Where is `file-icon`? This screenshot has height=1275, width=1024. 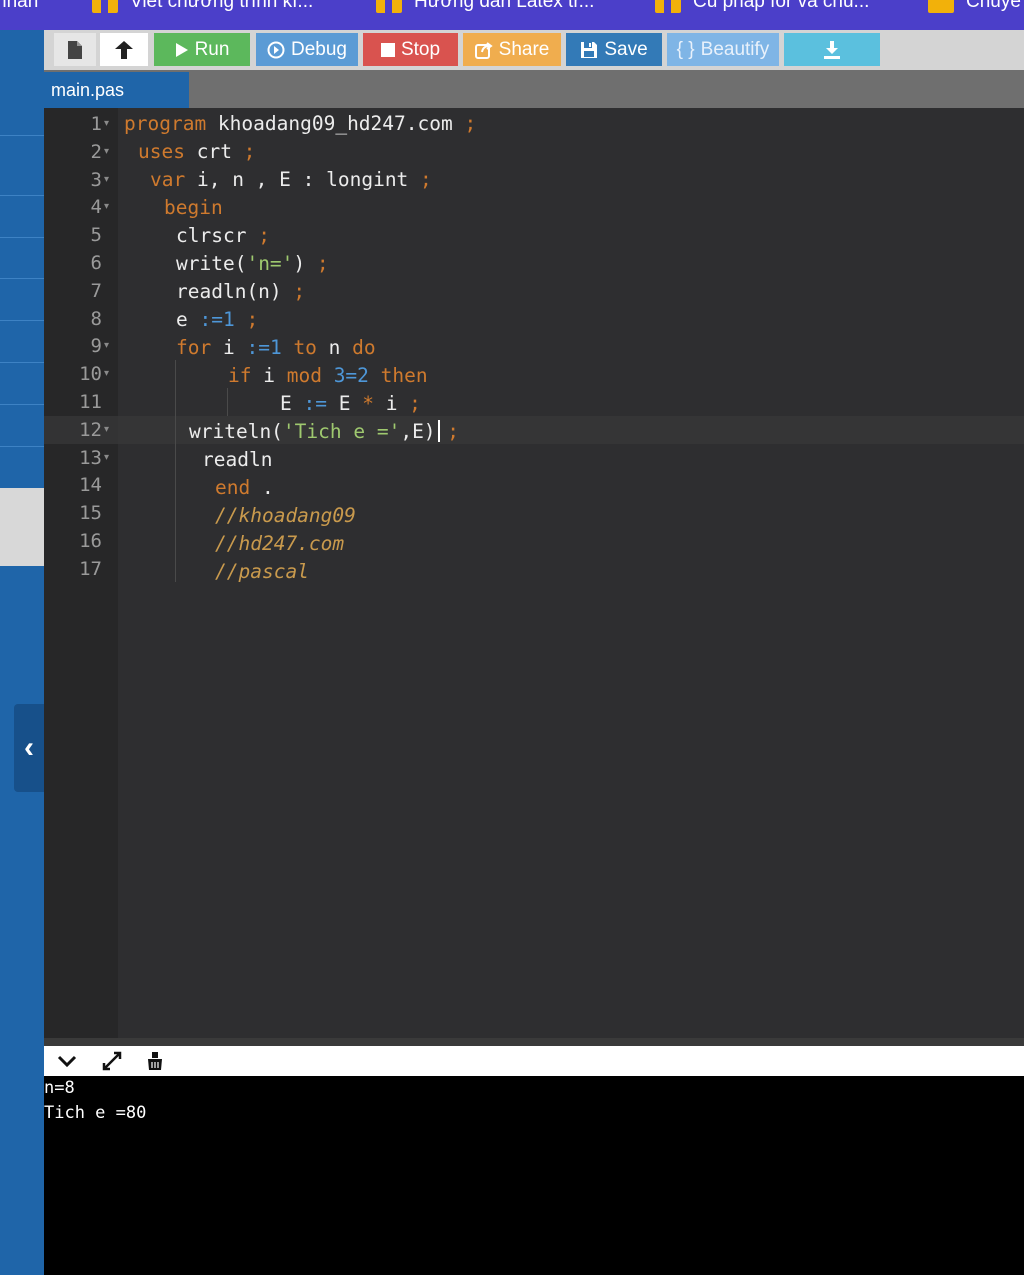
file-icon is located at coordinates (75, 49).